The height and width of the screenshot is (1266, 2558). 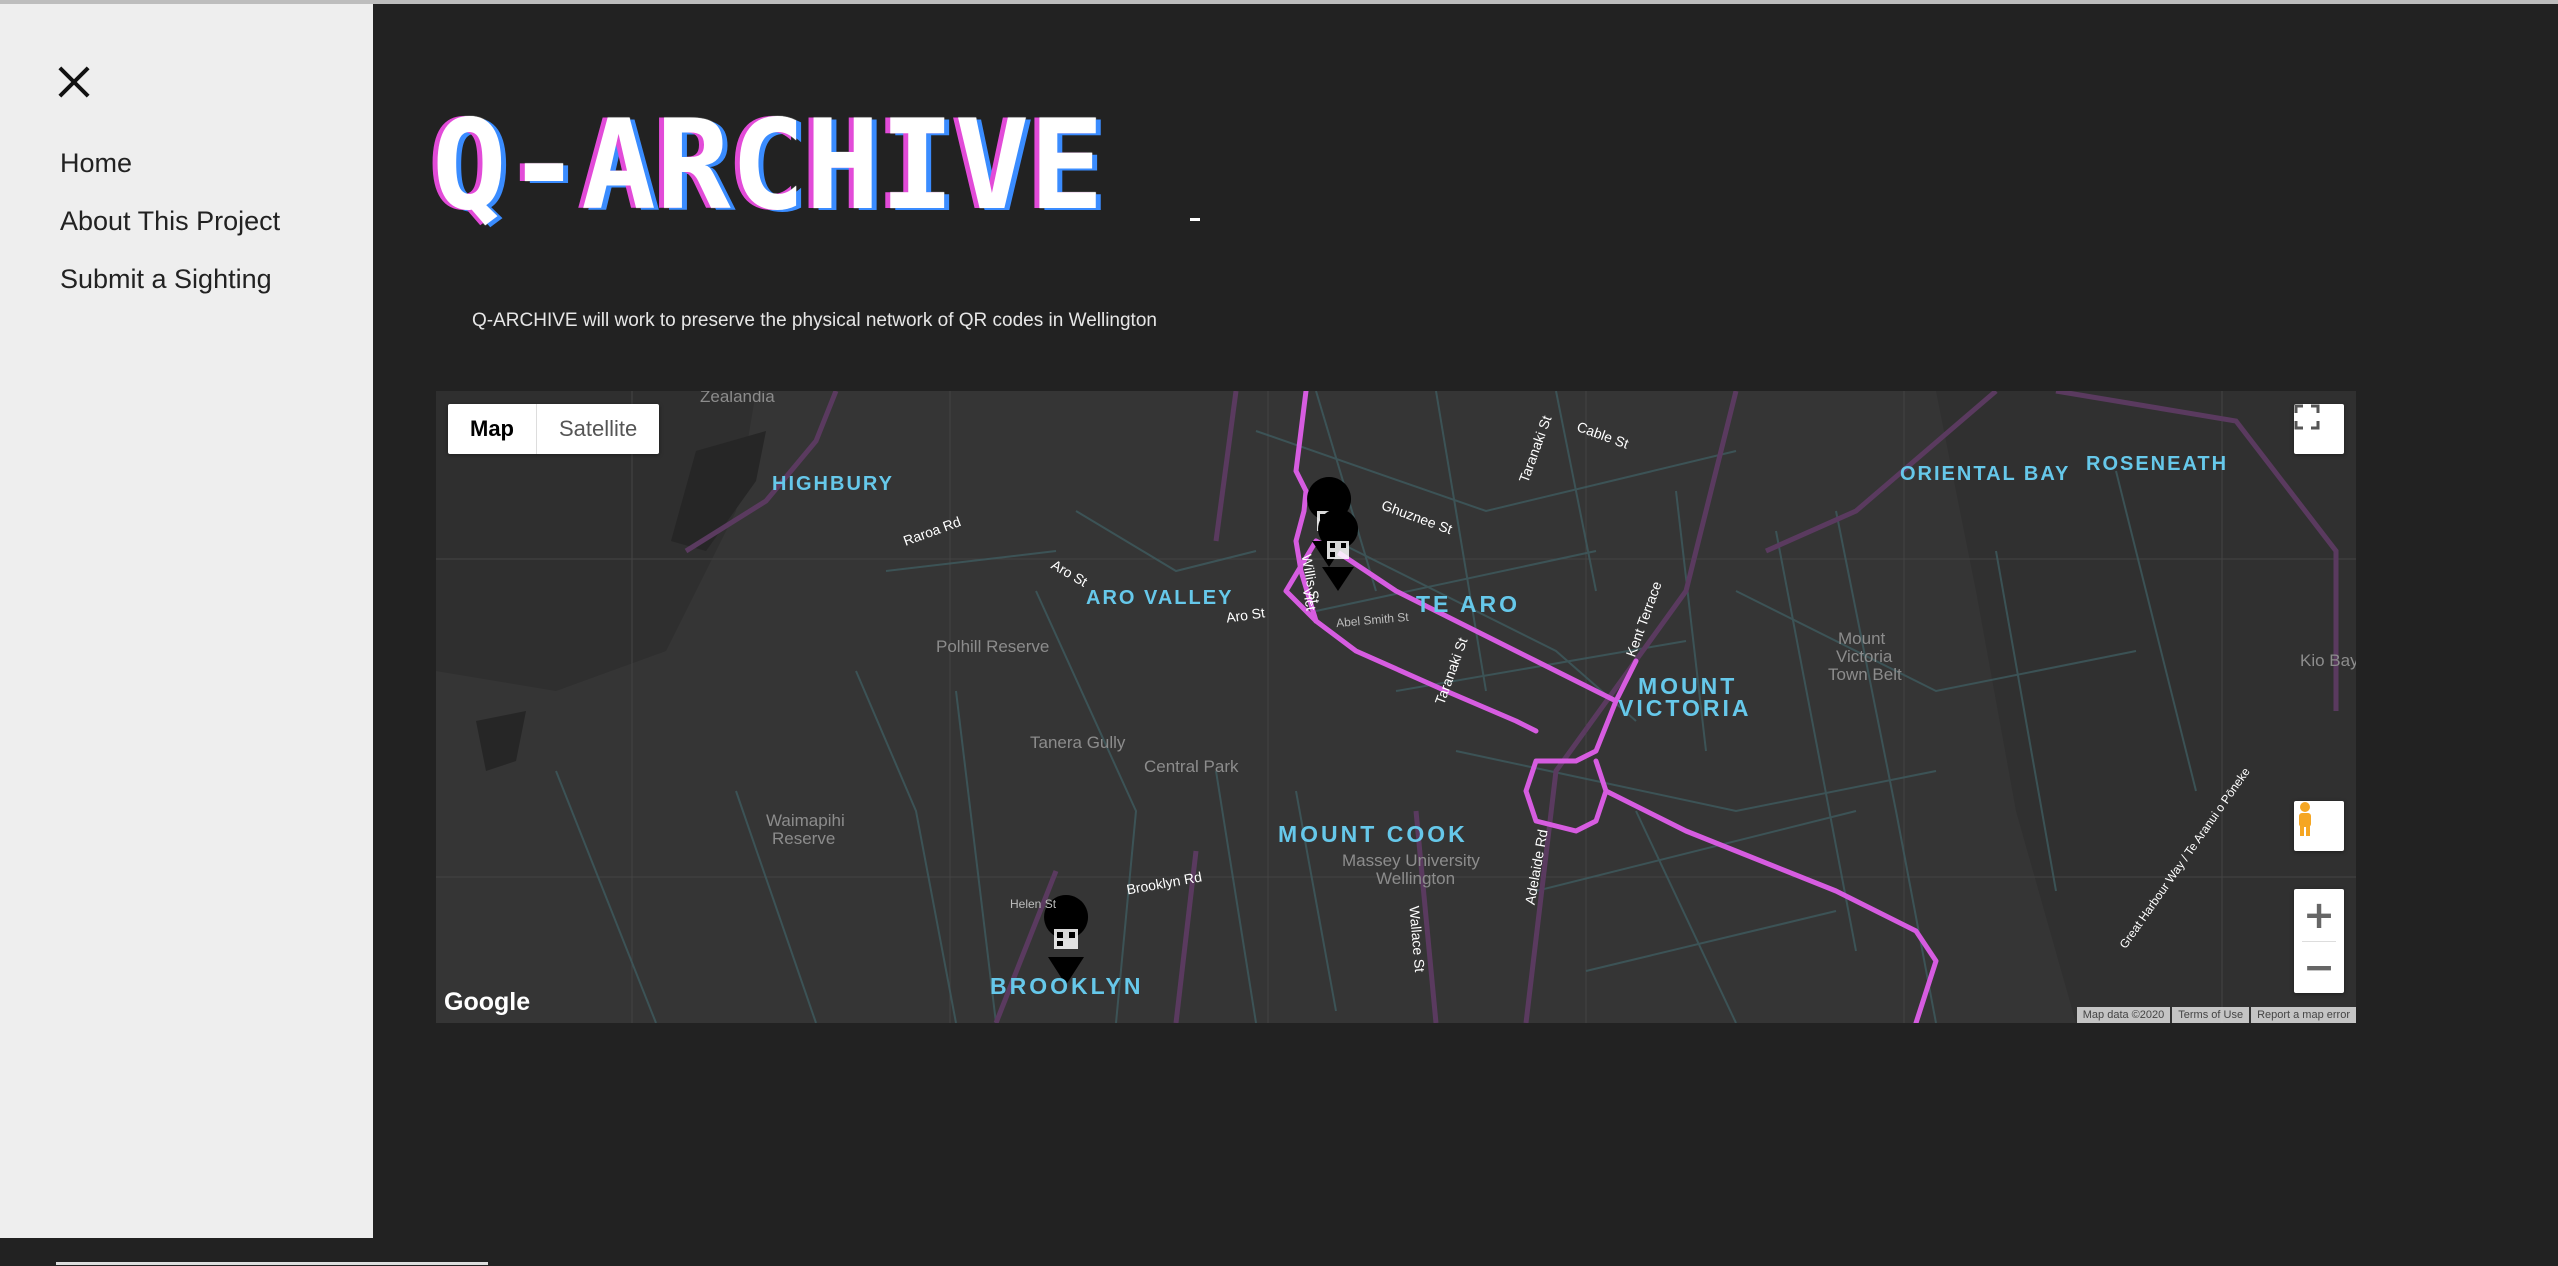 What do you see at coordinates (805, 820) in the screenshot?
I see `map-label-place: Waimapihi` at bounding box center [805, 820].